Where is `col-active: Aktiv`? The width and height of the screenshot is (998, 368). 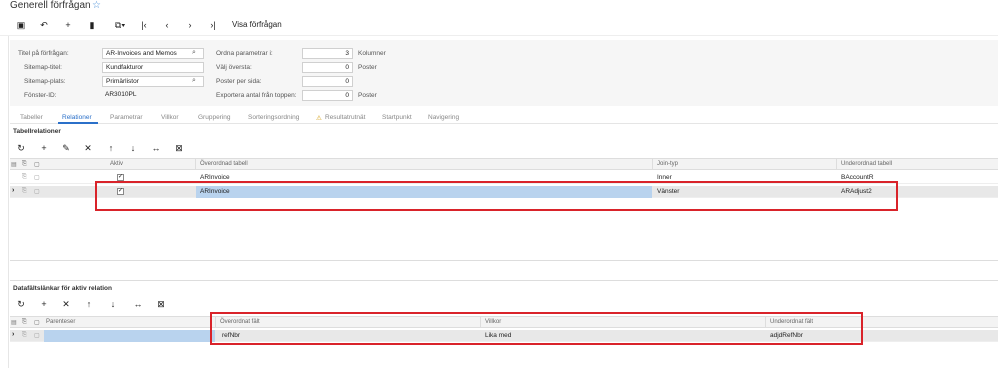 col-active: Aktiv is located at coordinates (116, 164).